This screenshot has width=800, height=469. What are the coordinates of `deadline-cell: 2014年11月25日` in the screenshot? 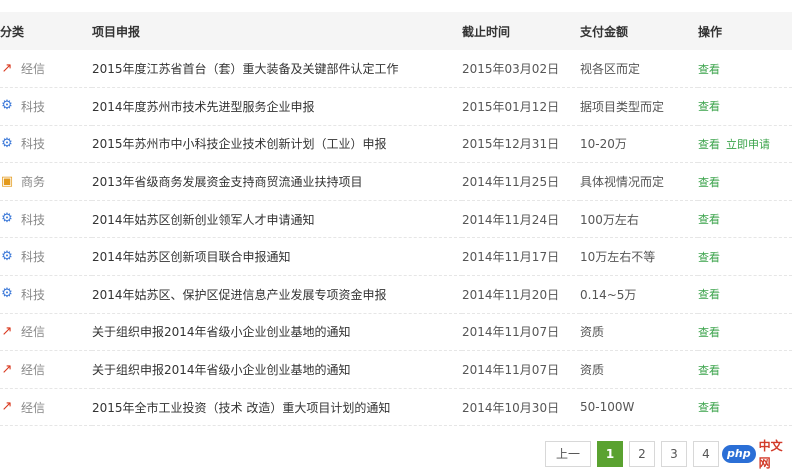 It's located at (521, 182).